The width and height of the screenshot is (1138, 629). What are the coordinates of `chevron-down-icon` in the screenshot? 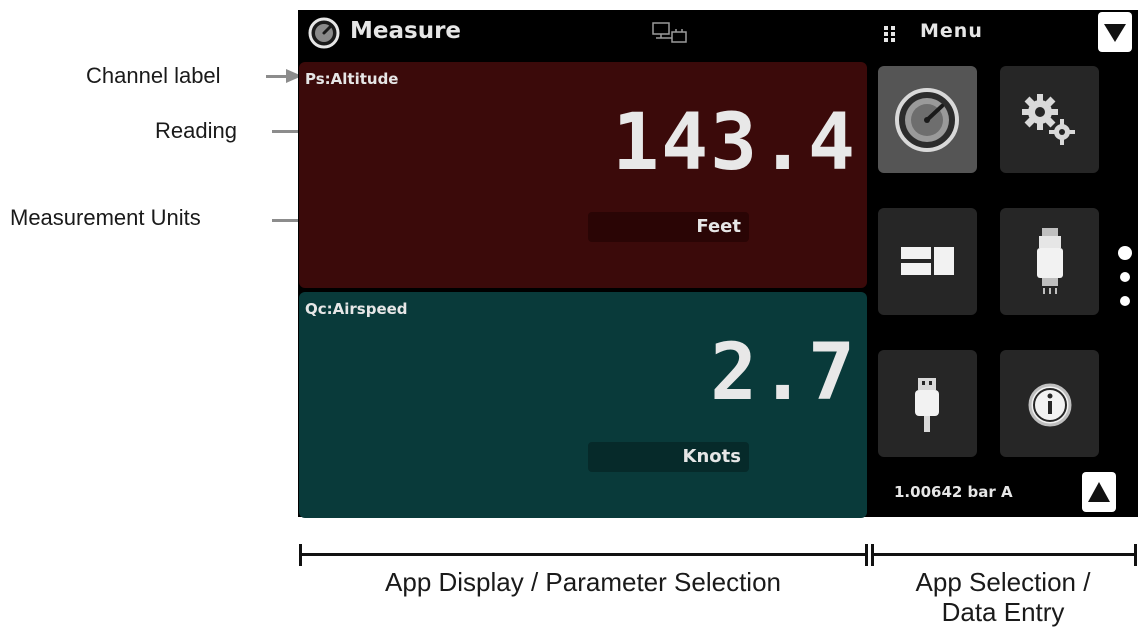 It's located at (1115, 33).